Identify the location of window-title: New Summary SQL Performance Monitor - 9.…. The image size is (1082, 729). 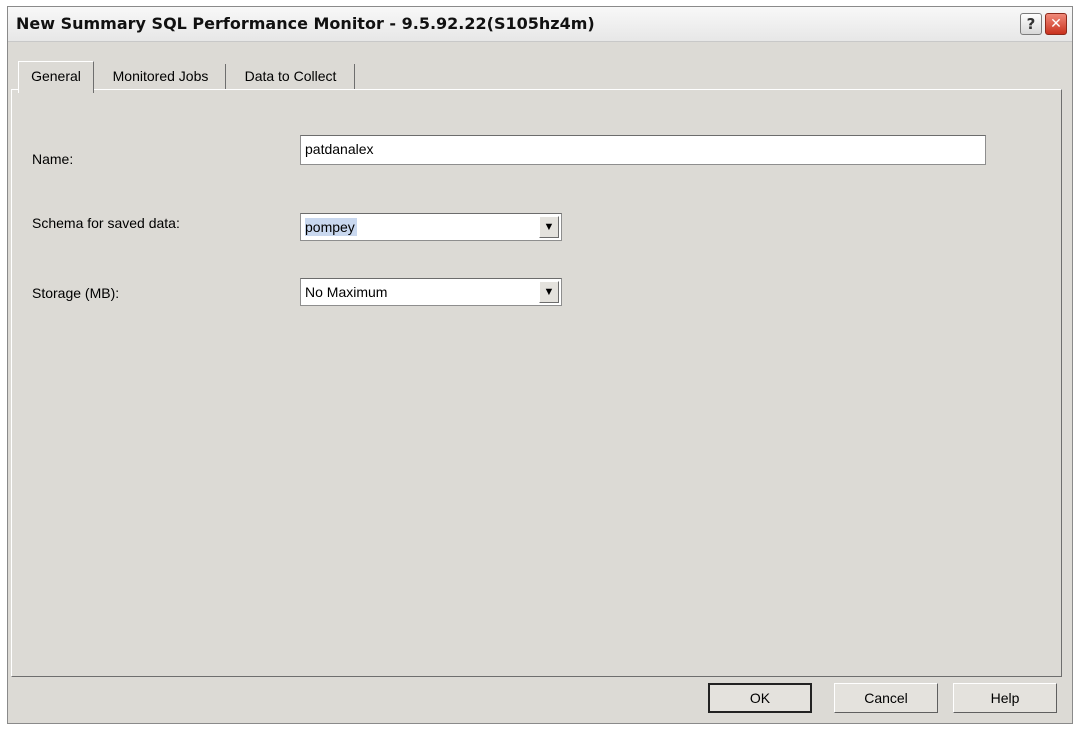
(305, 23).